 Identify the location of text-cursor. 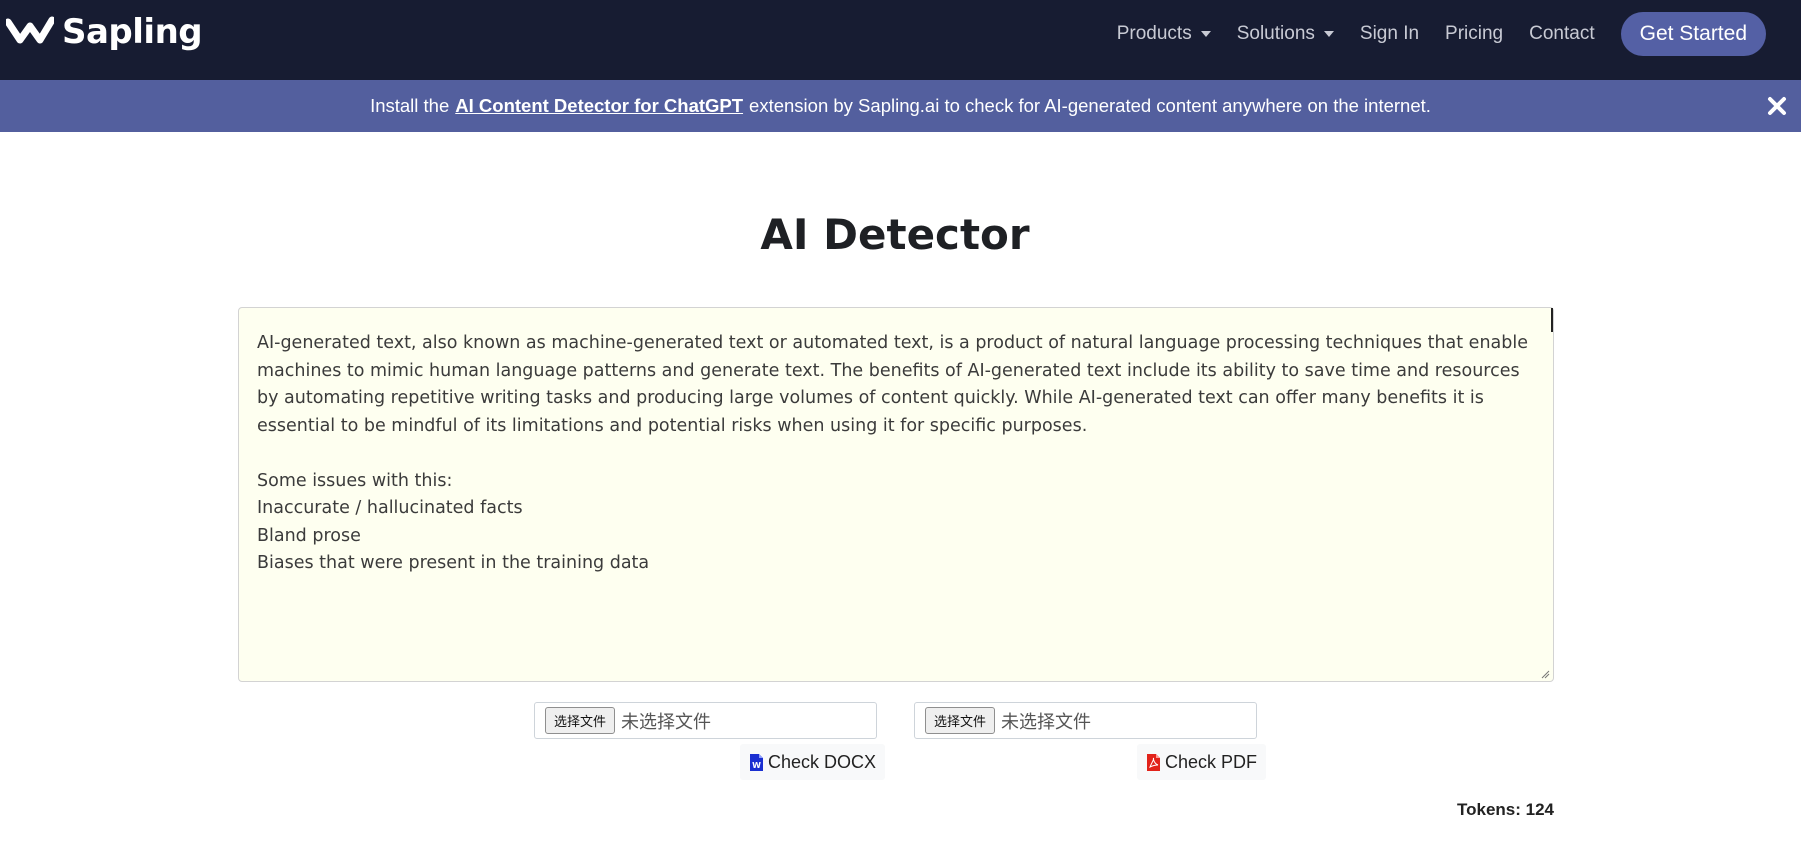
(1552, 320).